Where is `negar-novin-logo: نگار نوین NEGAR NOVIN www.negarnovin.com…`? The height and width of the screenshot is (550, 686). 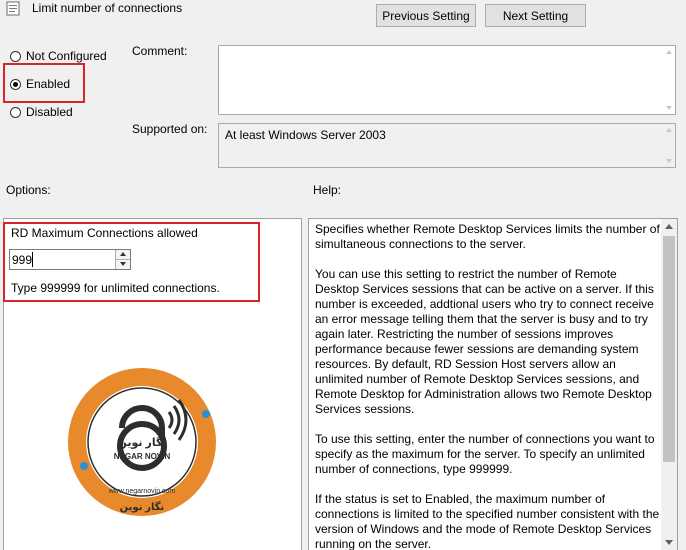
negar-novin-logo: نگار نوین NEGAR NOVIN www.negarnovin.com… is located at coordinates (142, 442).